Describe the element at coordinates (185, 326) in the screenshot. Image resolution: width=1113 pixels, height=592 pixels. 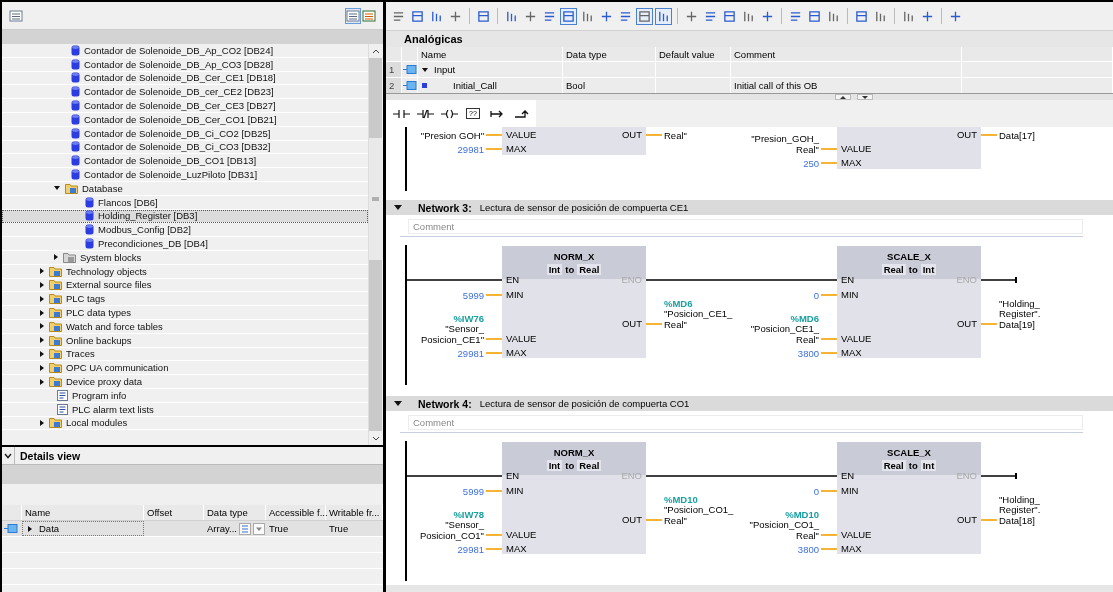
I see `tree-item: Watch and force tables` at that location.